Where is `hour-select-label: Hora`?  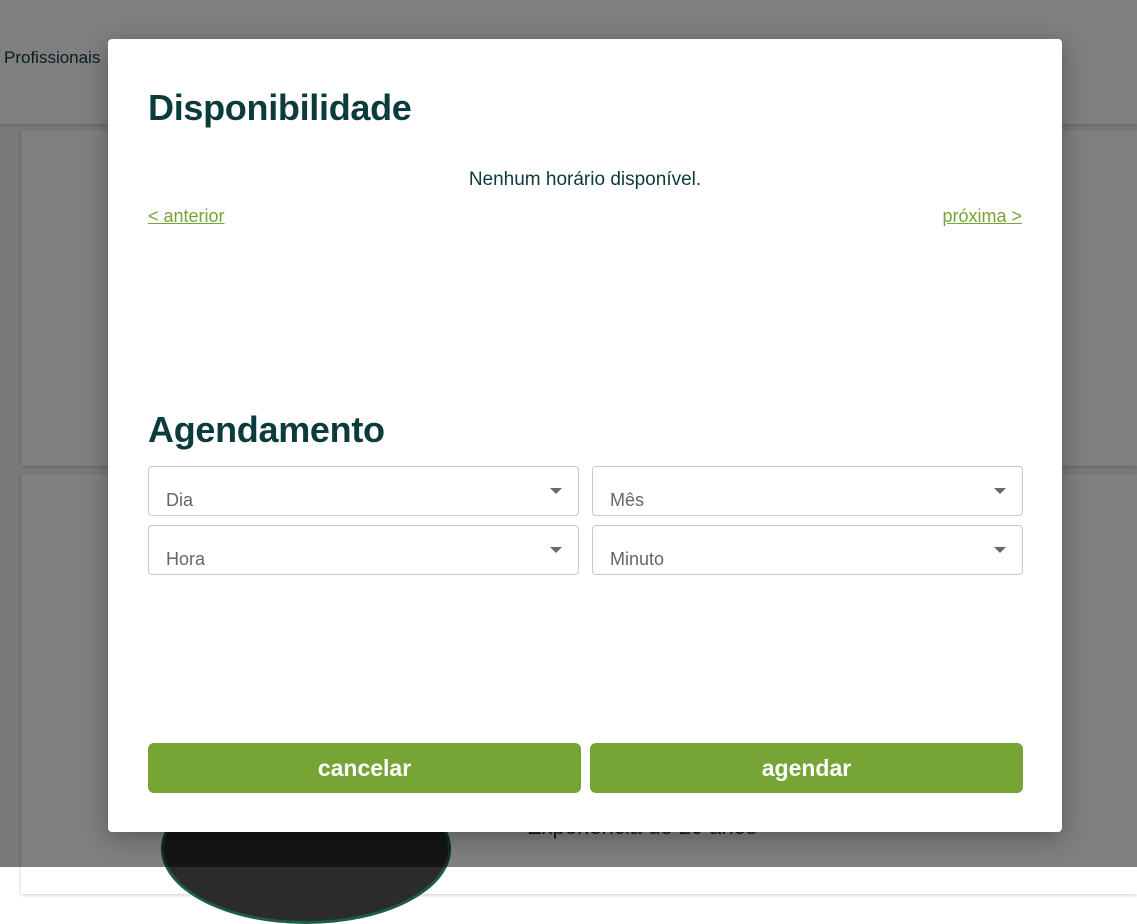
hour-select-label: Hora is located at coordinates (186, 559).